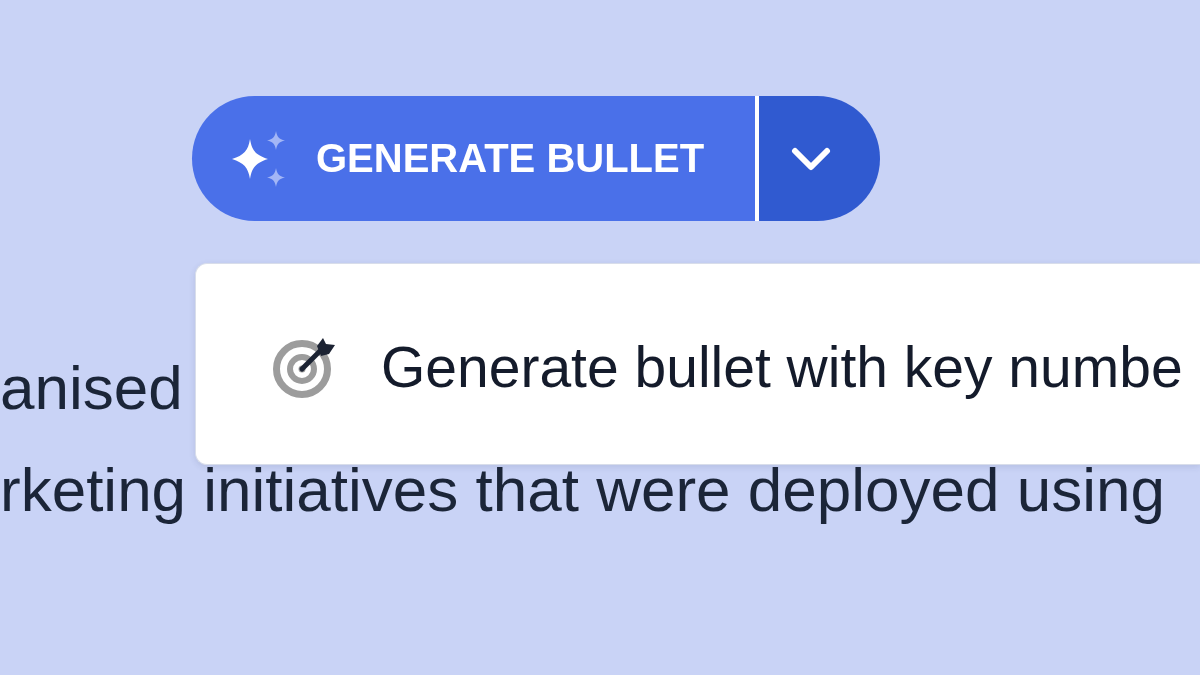 This screenshot has height=675, width=1200. I want to click on target-with-dart-icon, so click(305, 367).